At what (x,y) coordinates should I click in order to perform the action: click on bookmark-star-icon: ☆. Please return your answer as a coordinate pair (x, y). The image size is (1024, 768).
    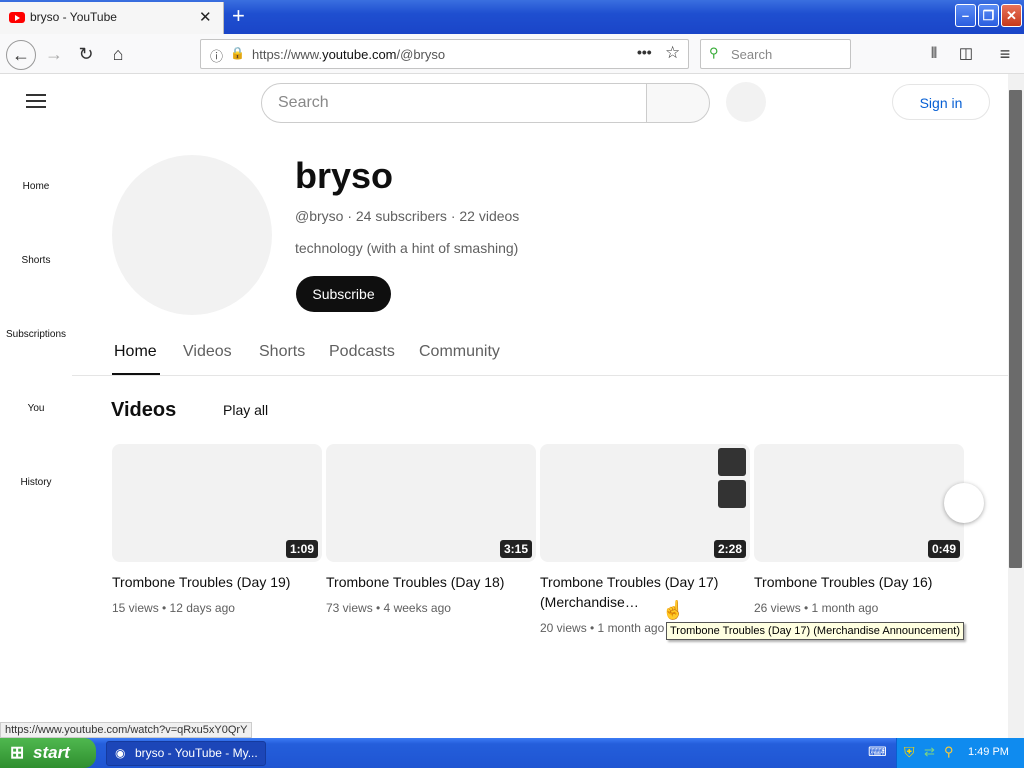
    Looking at the image, I should click on (672, 53).